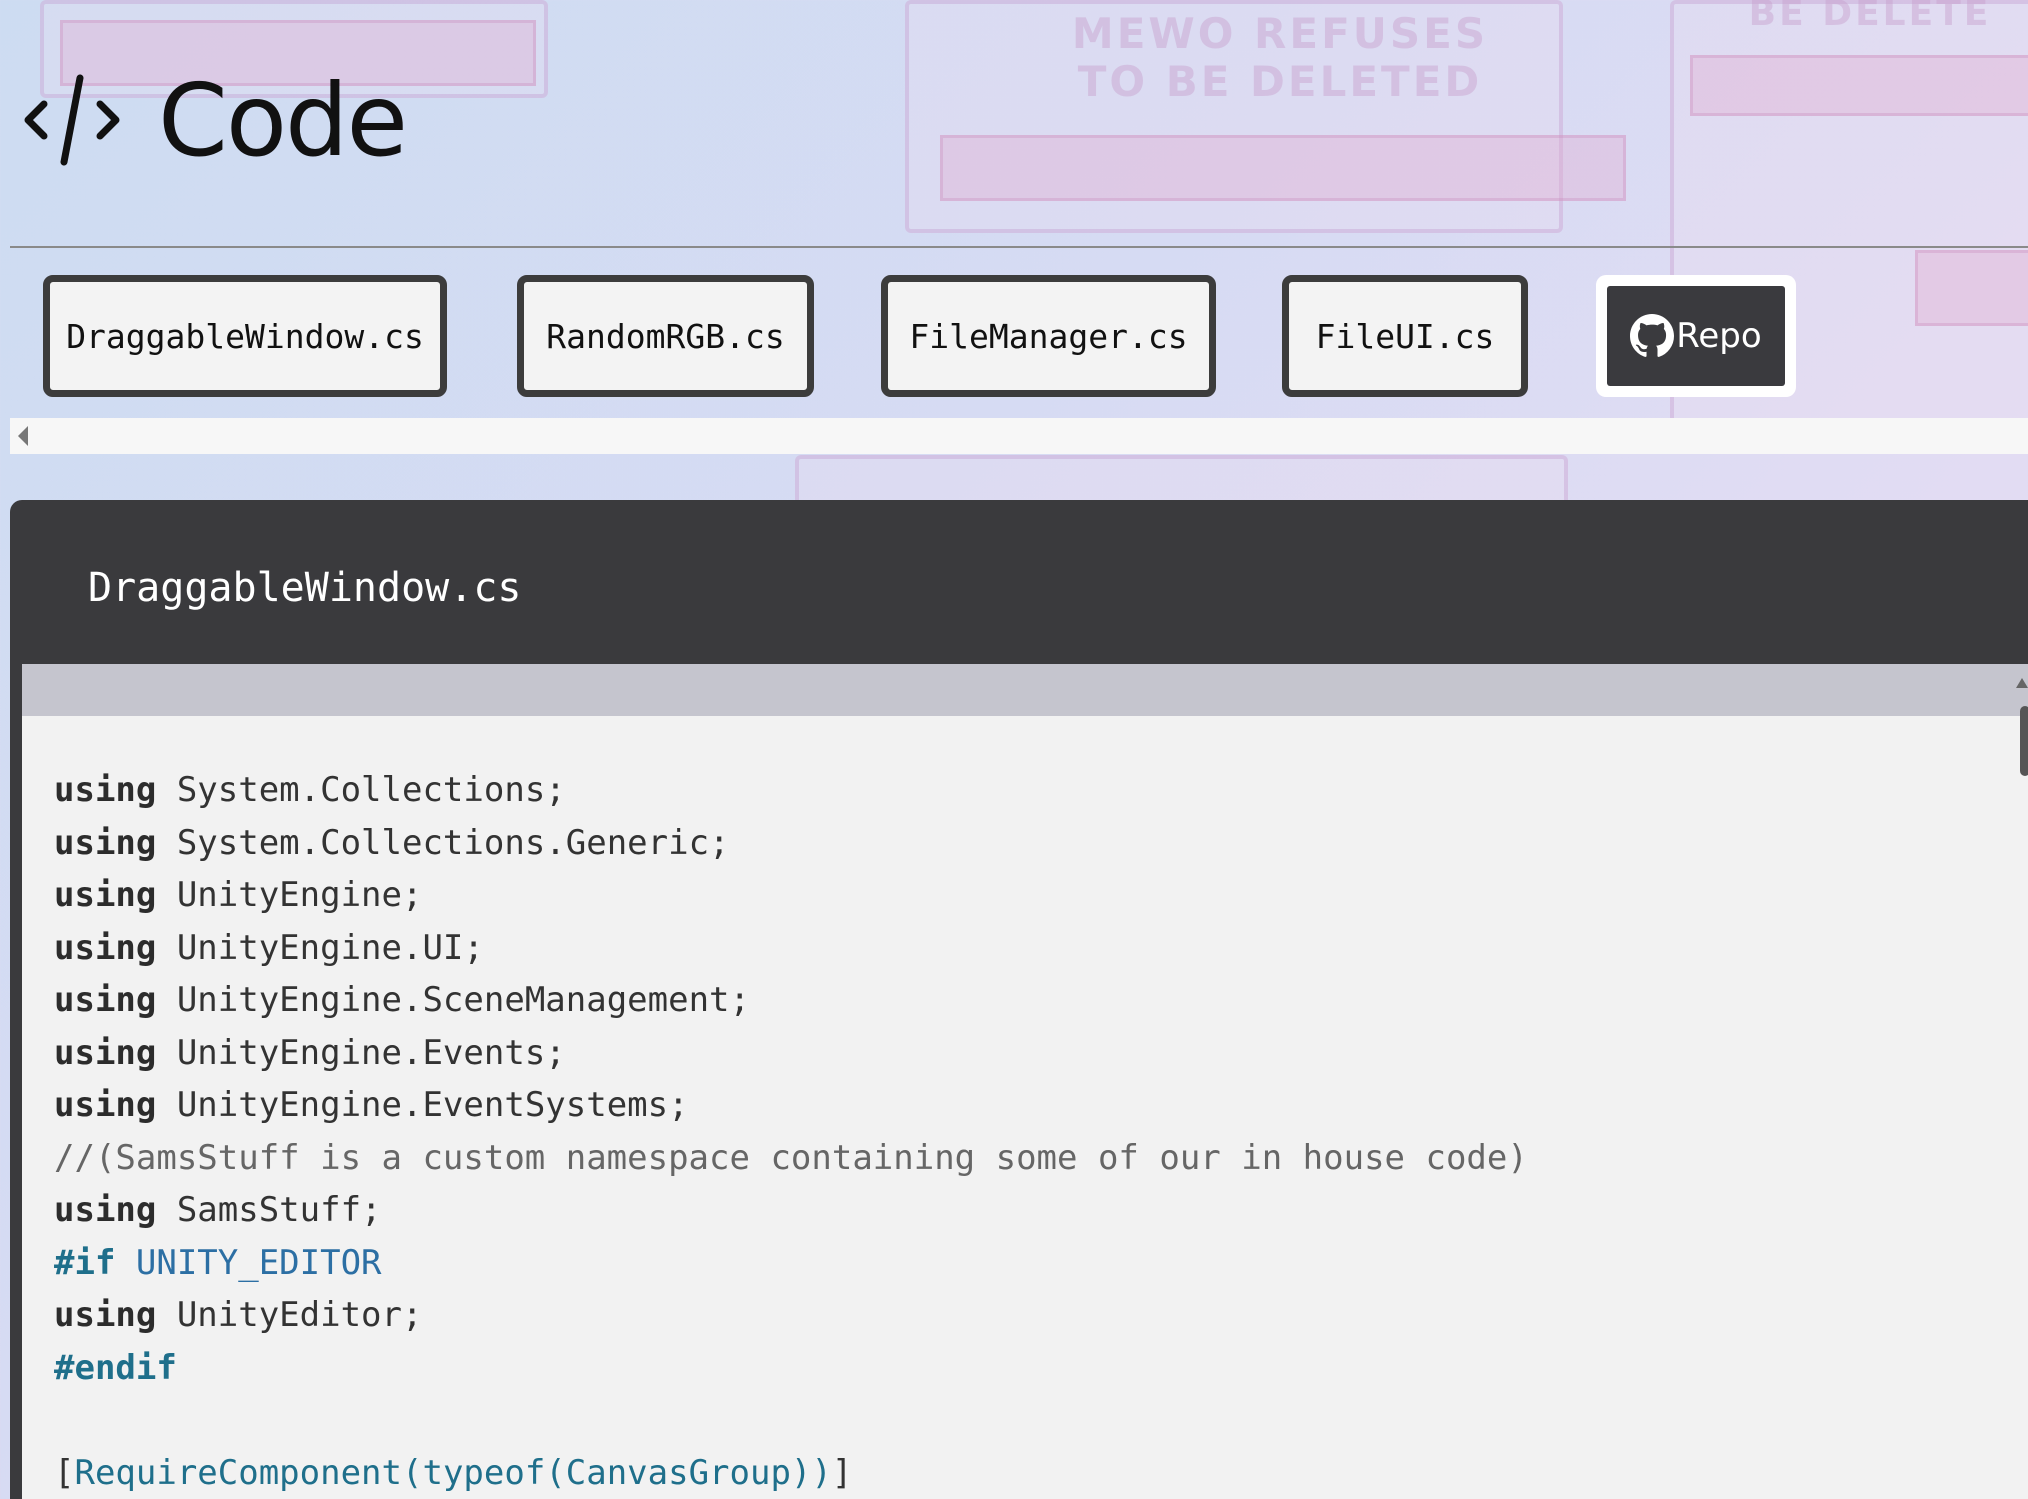  Describe the element at coordinates (791, 1053) in the screenshot. I see `code-line: using UnityEngine.Events;` at that location.